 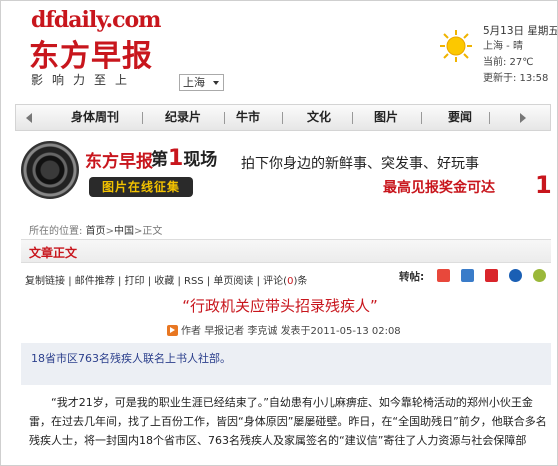 I want to click on article-byline: 作者 早报记者 李克诚 发表于2011-05-13 02:08, so click(x=284, y=329).